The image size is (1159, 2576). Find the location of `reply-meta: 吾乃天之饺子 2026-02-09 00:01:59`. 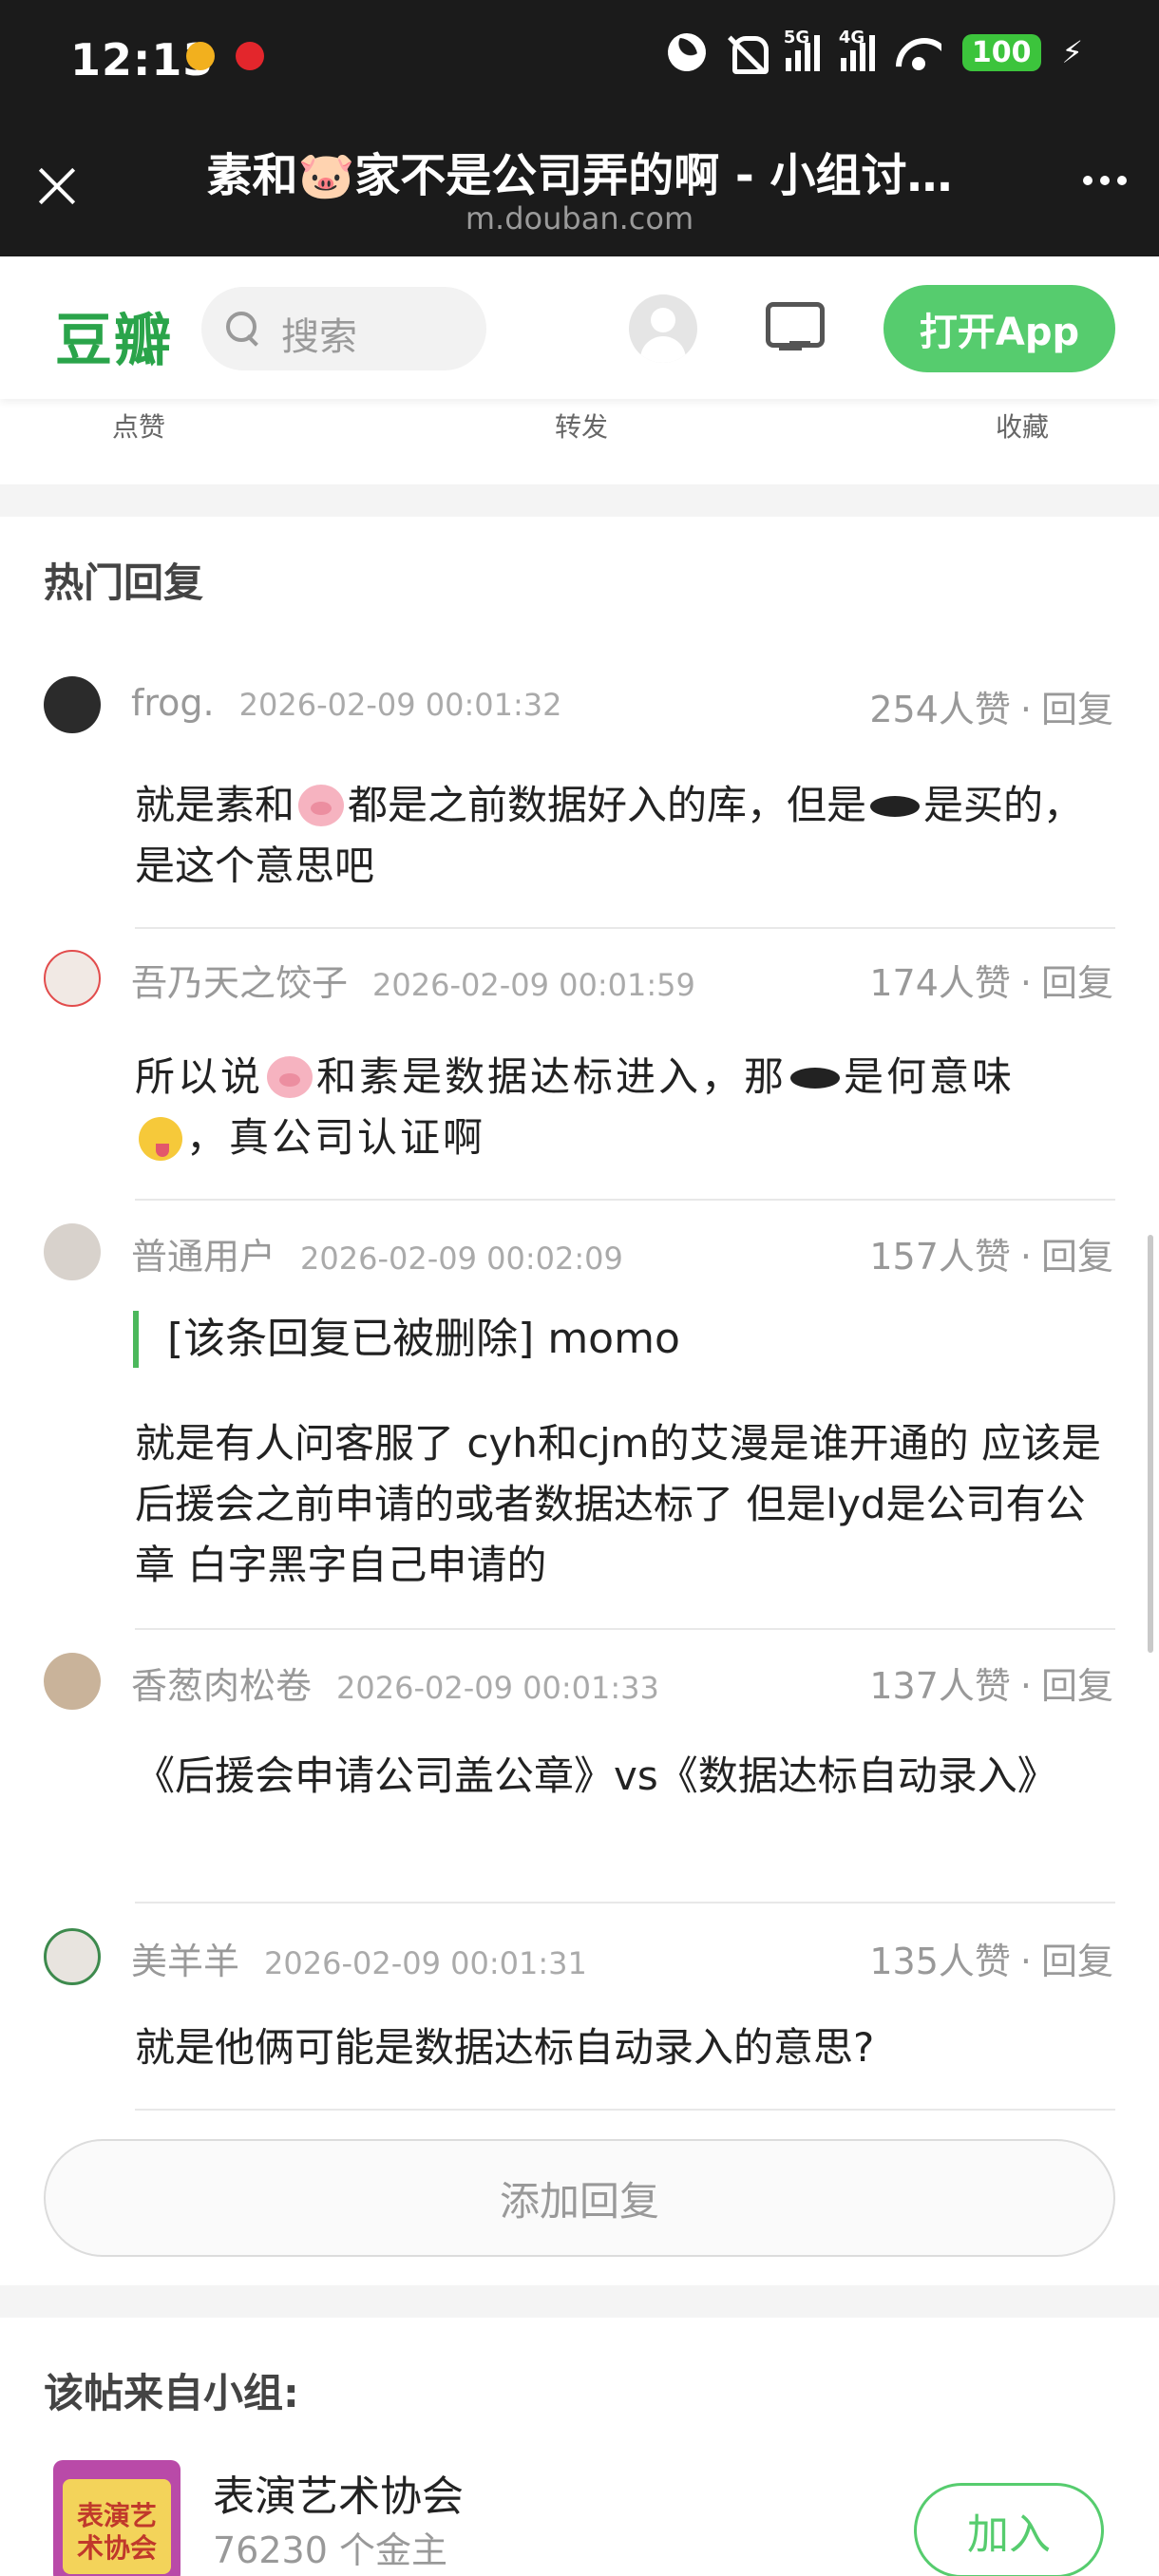

reply-meta: 吾乃天之饺子 2026-02-09 00:01:59 is located at coordinates (413, 980).